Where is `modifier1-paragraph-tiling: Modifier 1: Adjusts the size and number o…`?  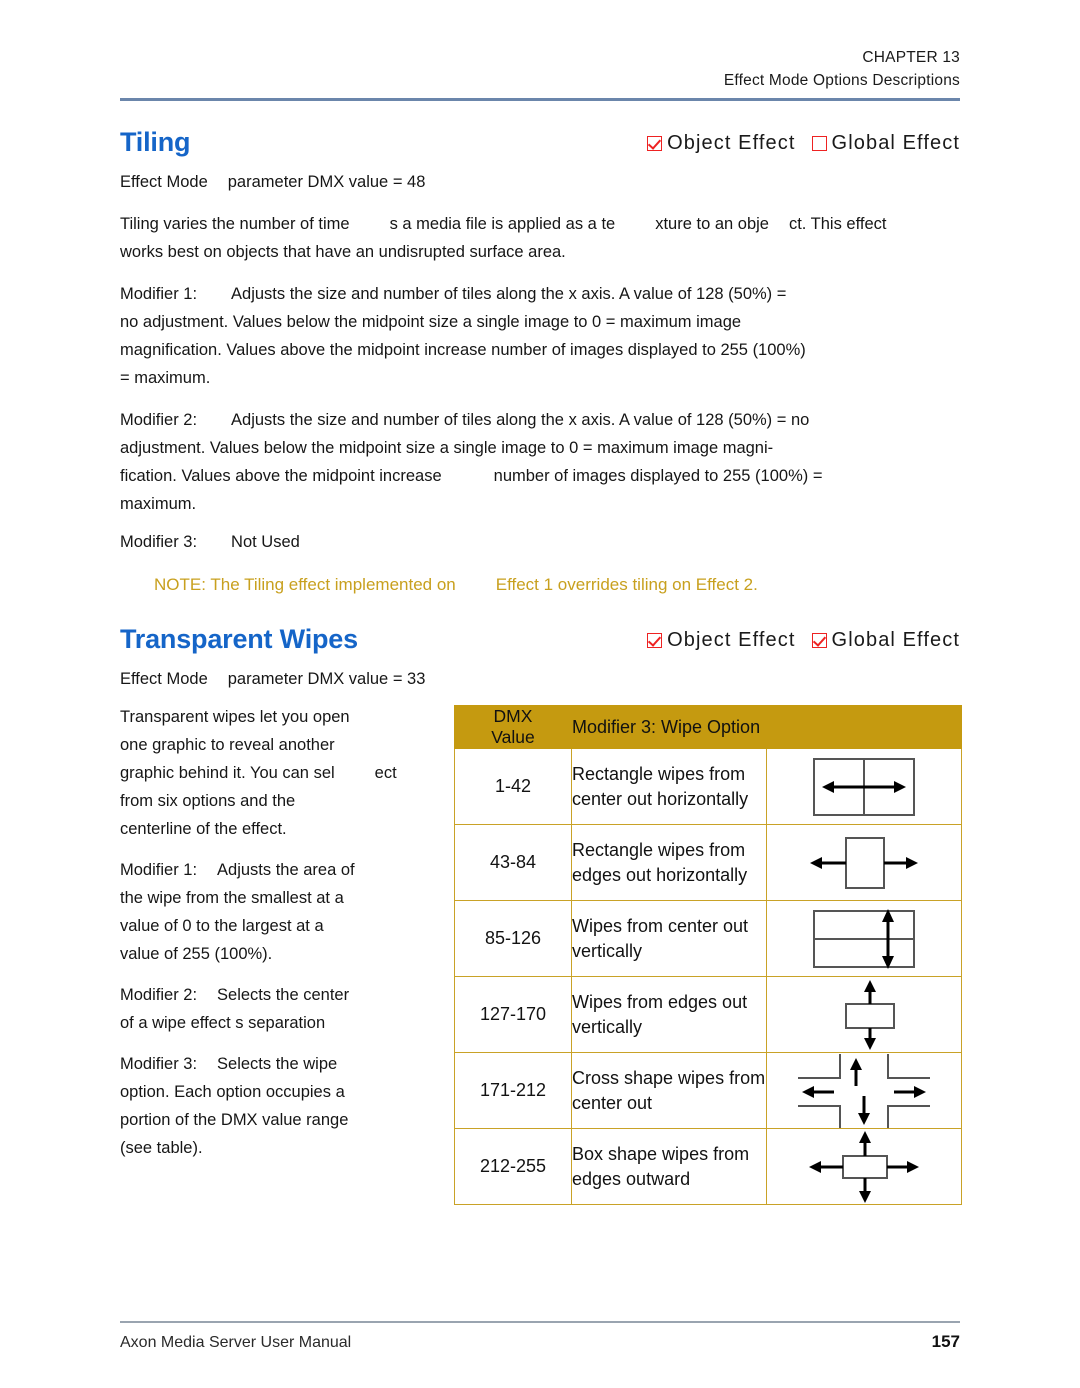
modifier1-paragraph-tiling: Modifier 1: Adjusts the size and number o… is located at coordinates (540, 336).